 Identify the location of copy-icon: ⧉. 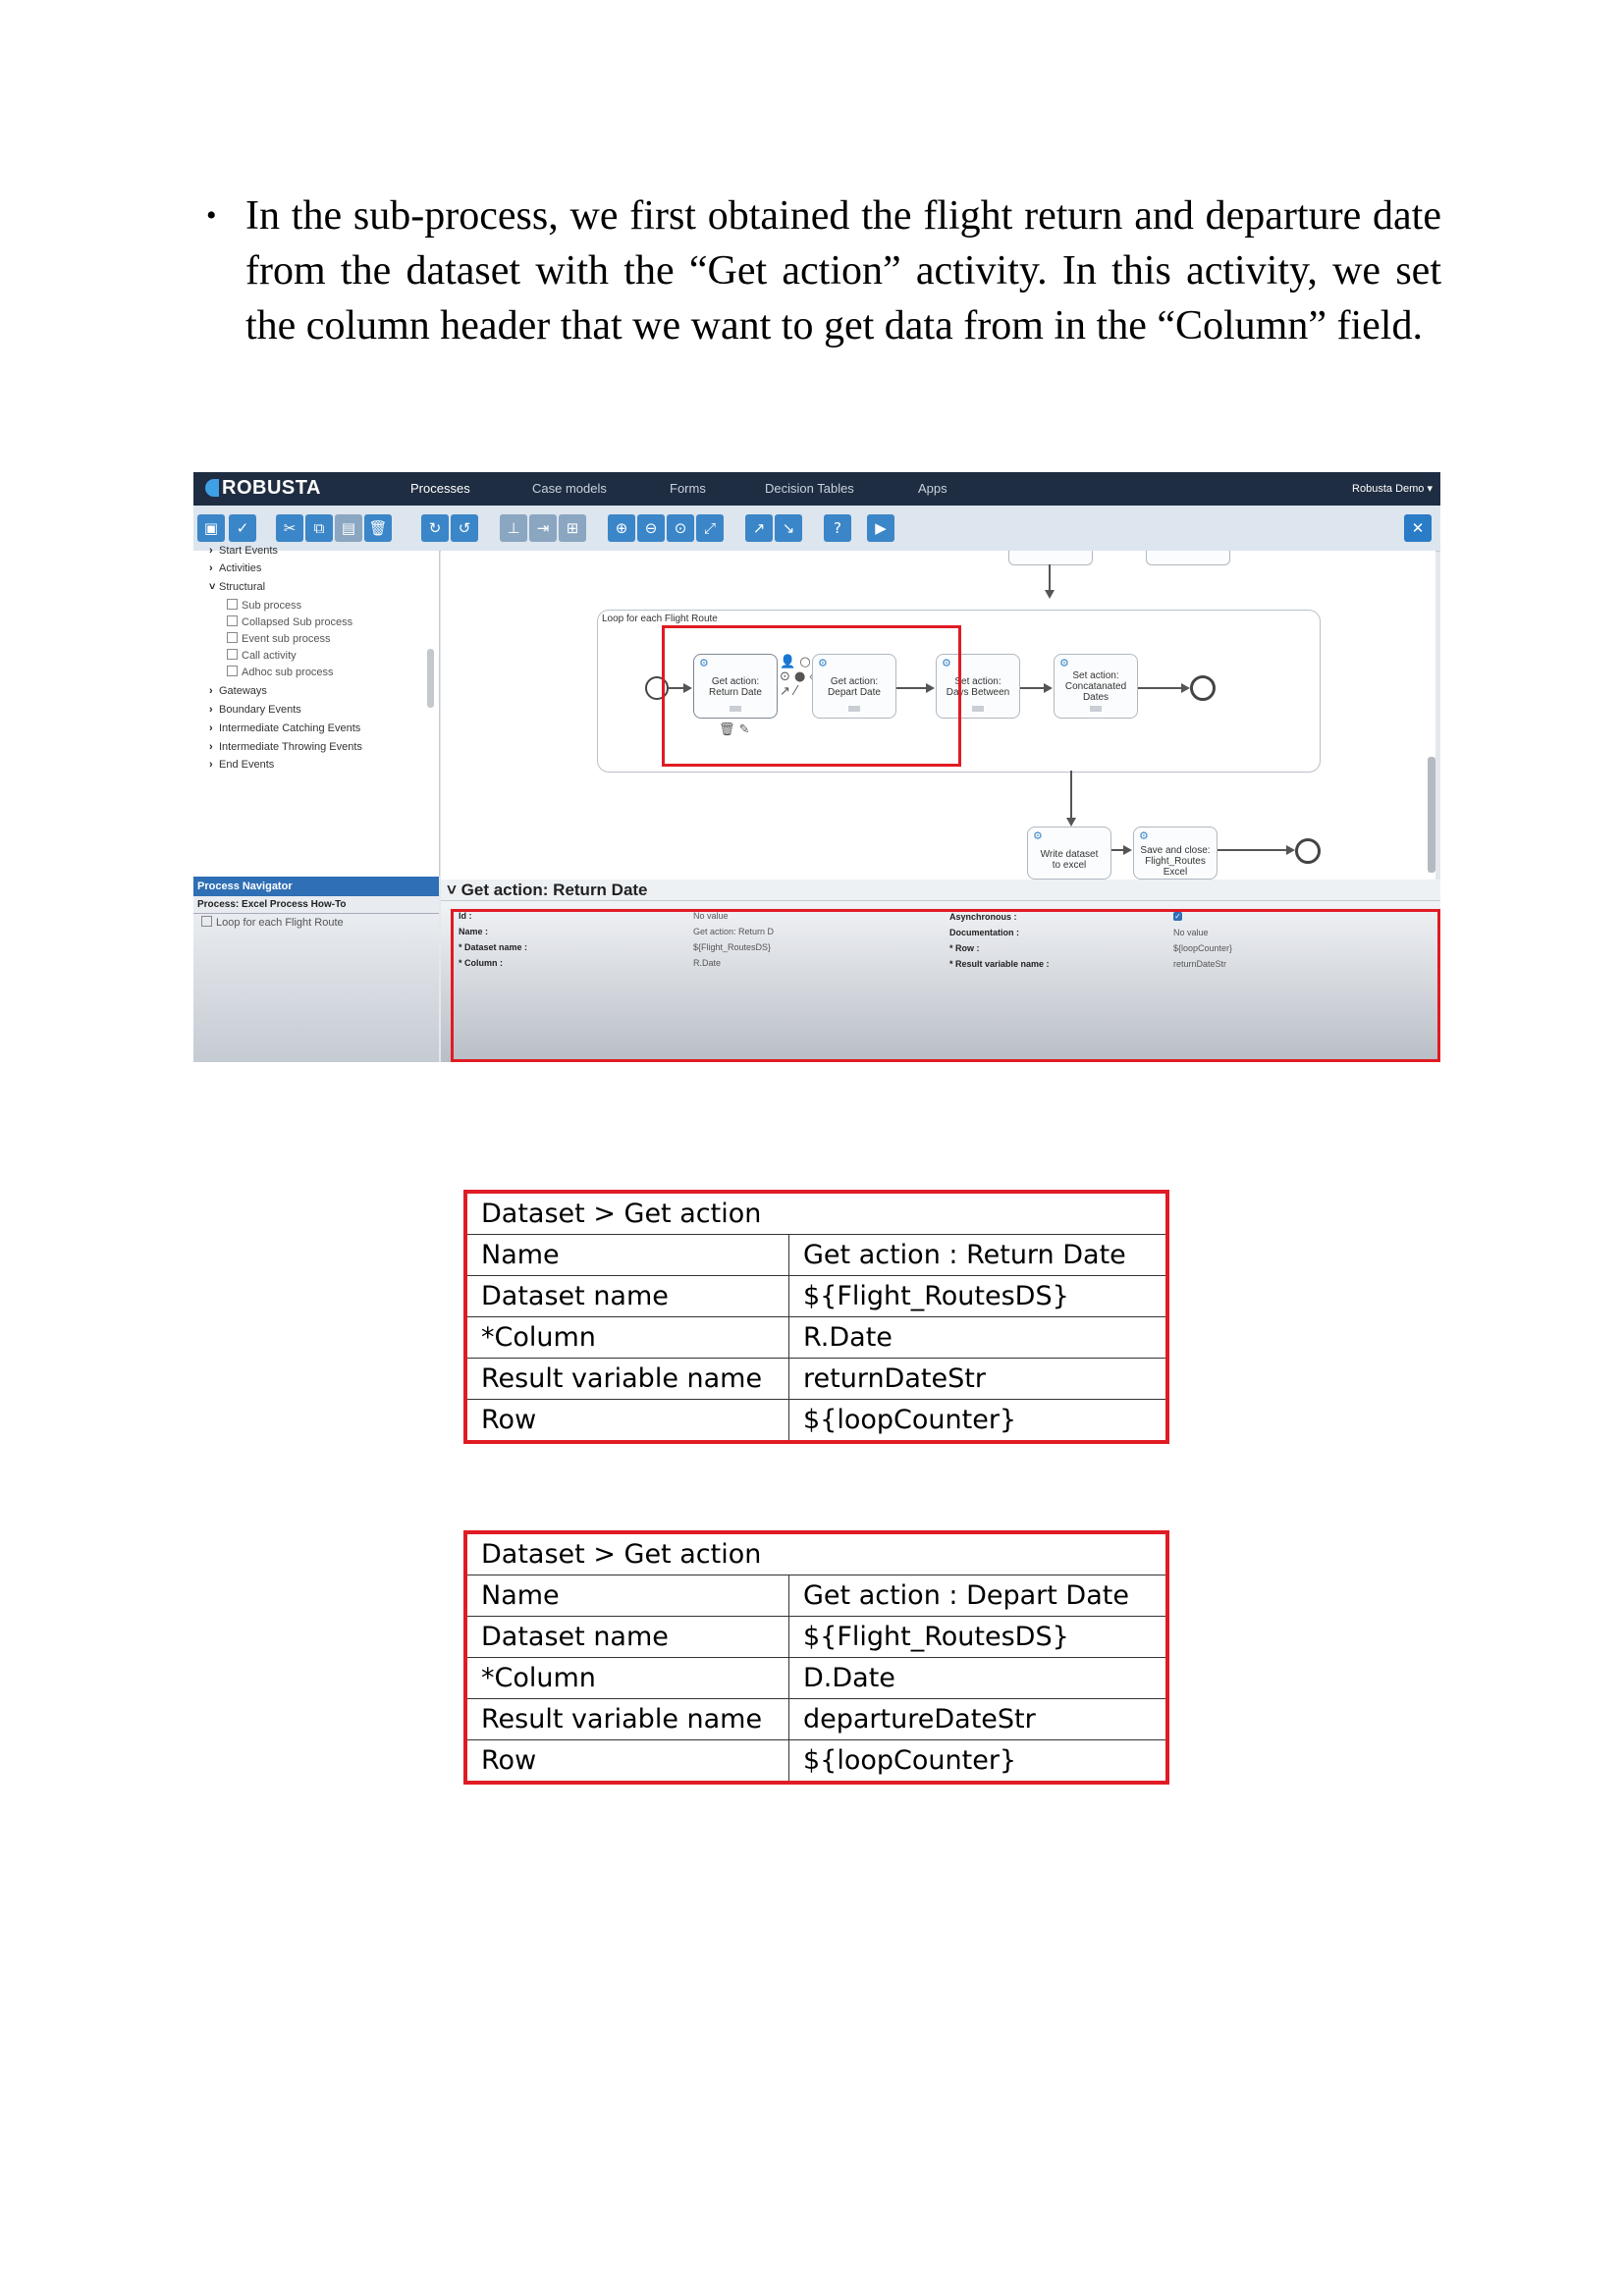
(319, 528).